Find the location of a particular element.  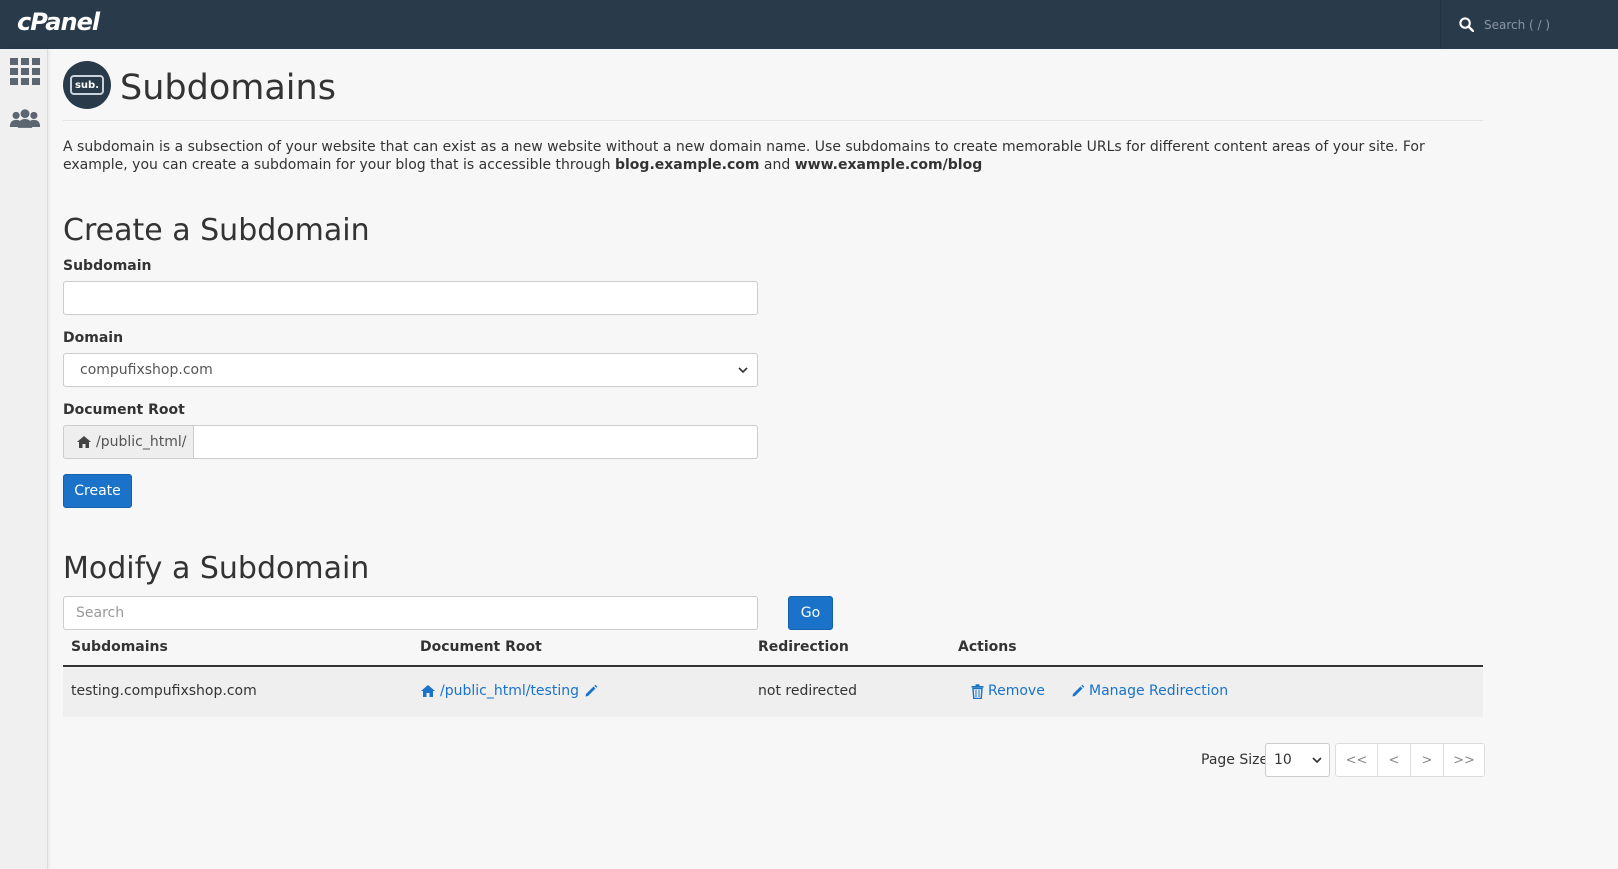

create-button: Create is located at coordinates (97, 491).